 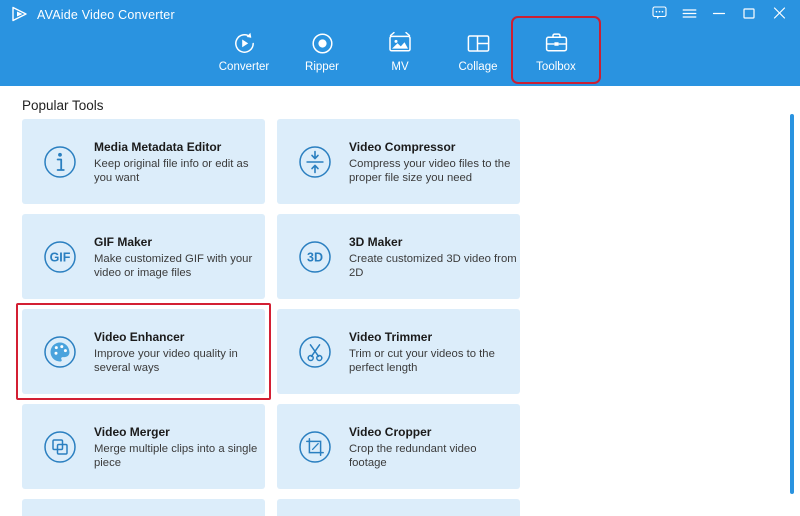 I want to click on content-scrollbar, so click(x=792, y=311).